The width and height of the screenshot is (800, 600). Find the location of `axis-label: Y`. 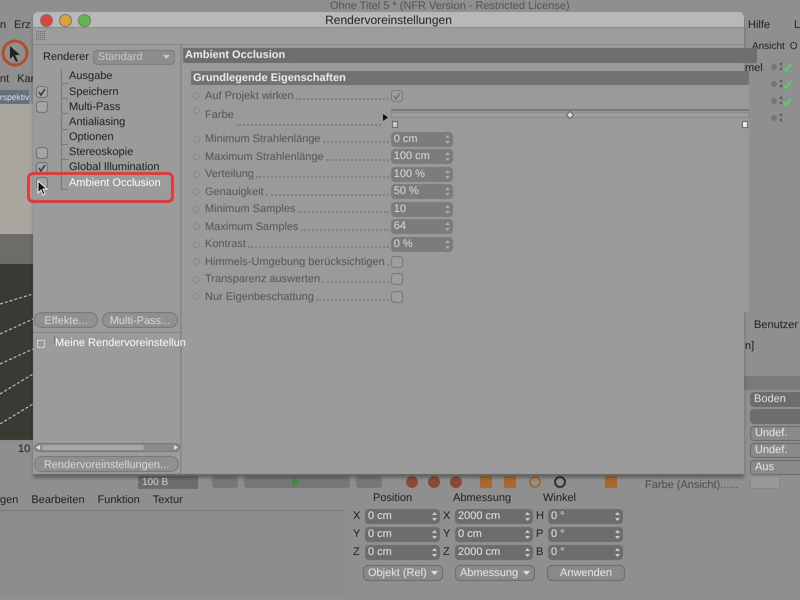

axis-label: Y is located at coordinates (357, 534).